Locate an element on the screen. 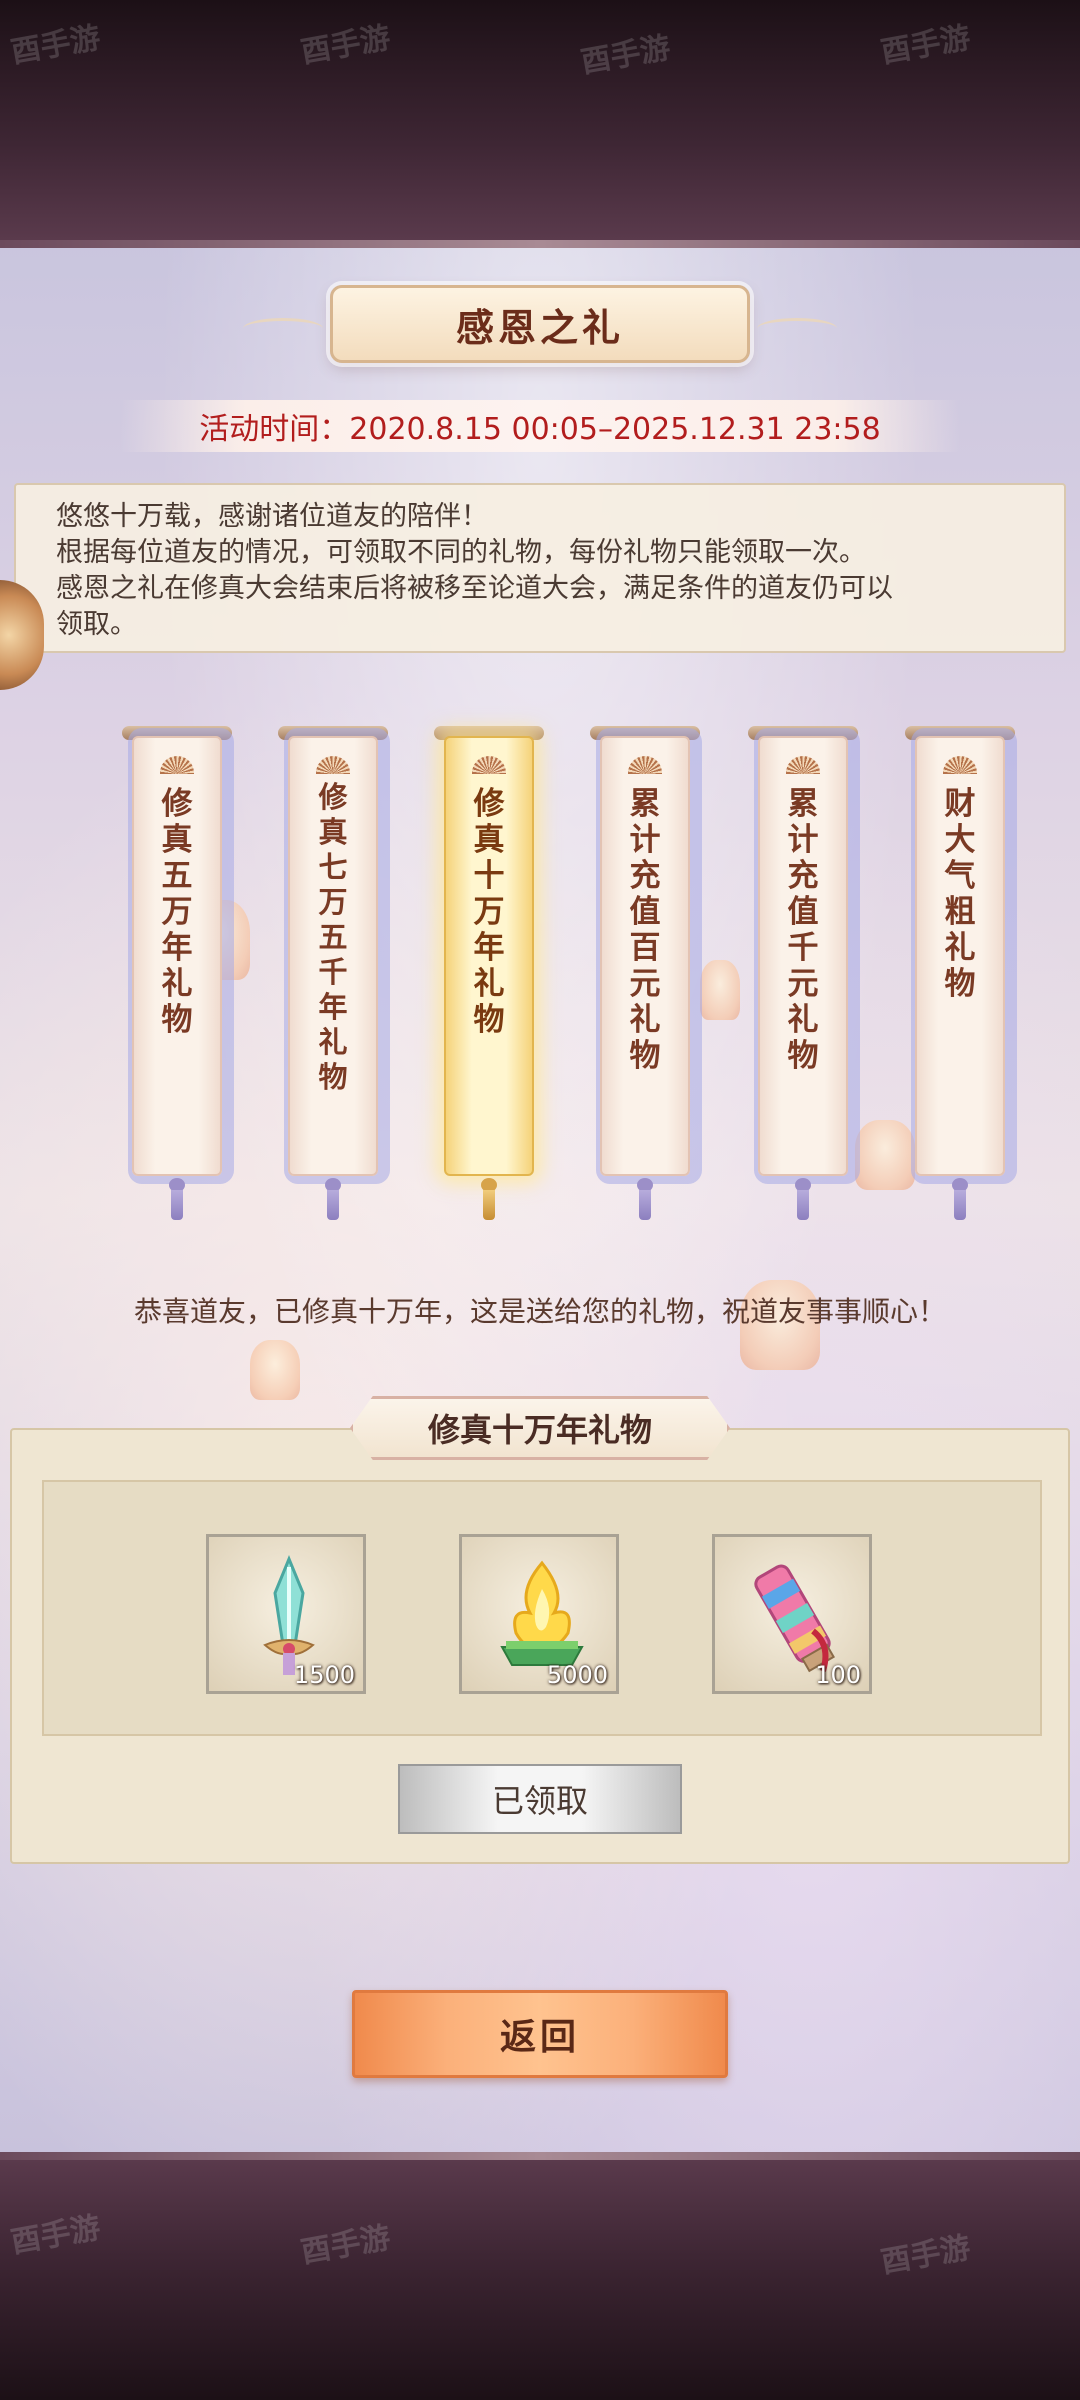  tab-gift-0: 修真五万年礼物 is located at coordinates (177, 970).